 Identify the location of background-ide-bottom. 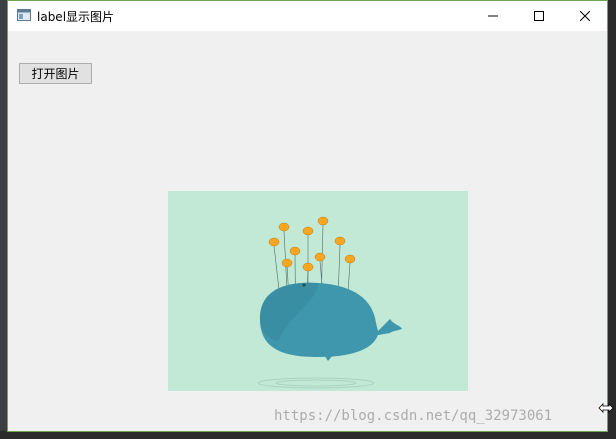
(308, 435).